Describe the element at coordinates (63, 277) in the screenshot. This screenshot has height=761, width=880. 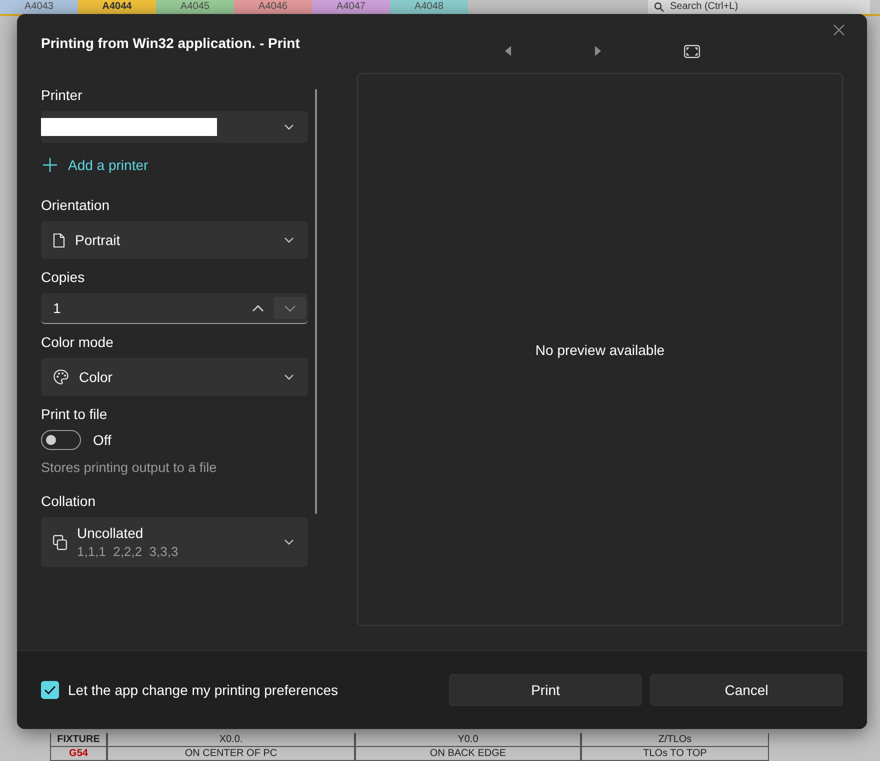
I see `field-label: Copies` at that location.